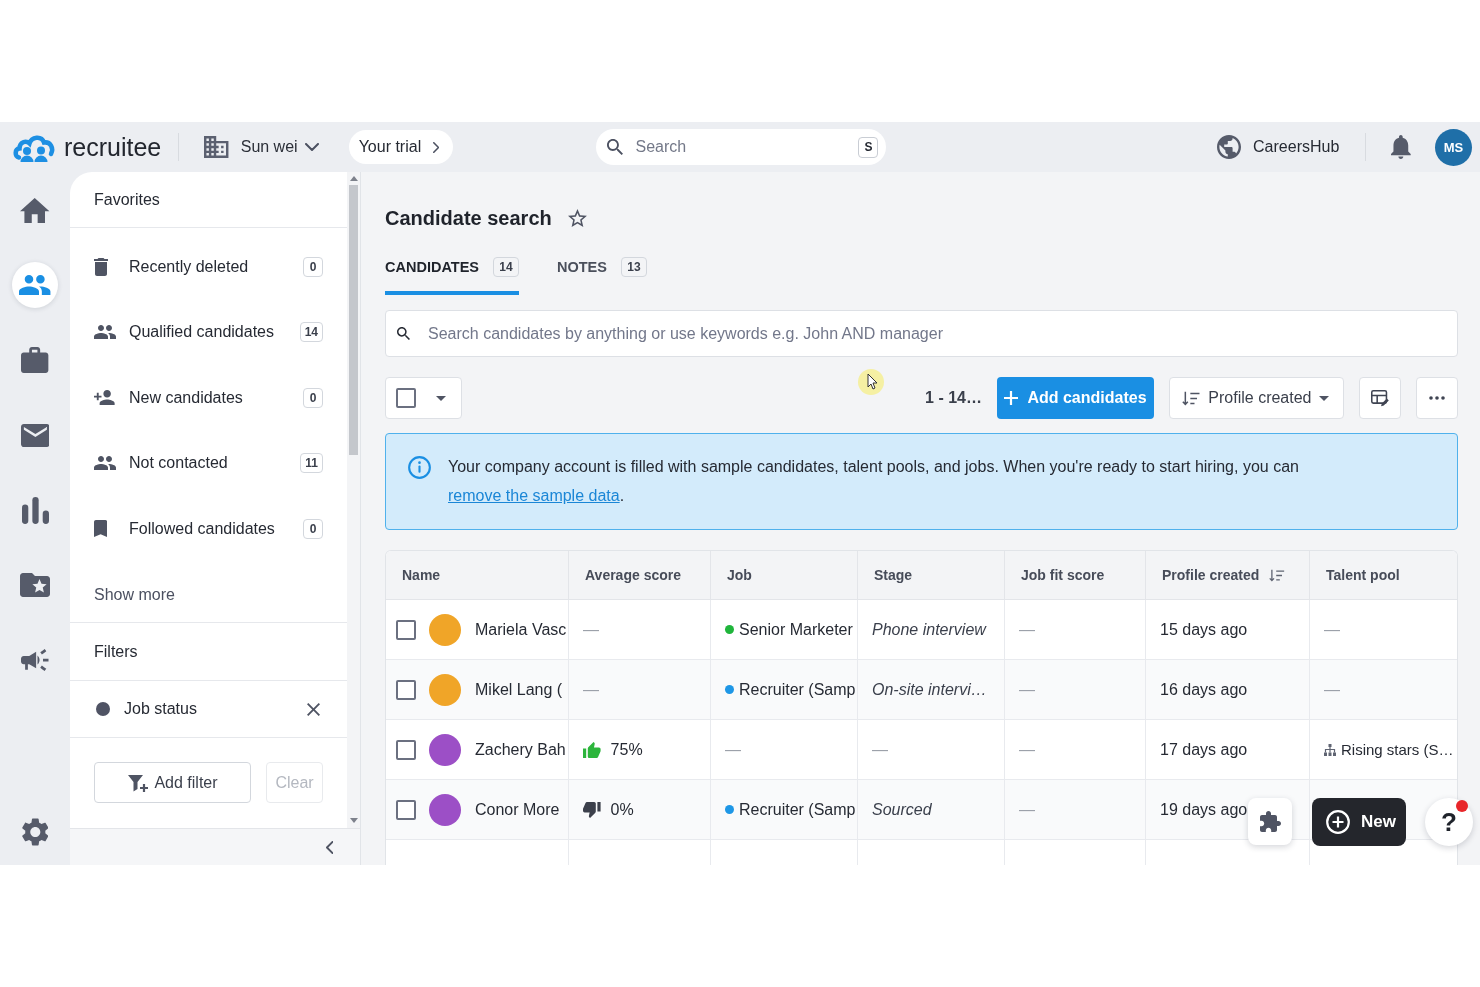 Image resolution: width=1480 pixels, height=987 pixels. Describe the element at coordinates (436, 147) in the screenshot. I see `chevron-right-icon` at that location.